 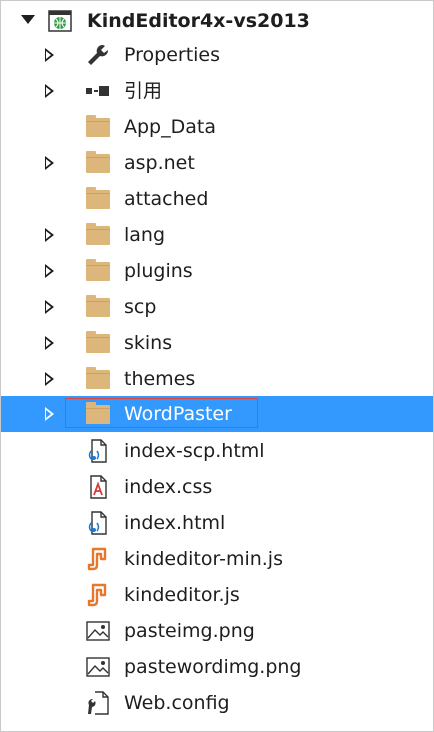 What do you see at coordinates (158, 271) in the screenshot?
I see `tree-item-label: plugins` at bounding box center [158, 271].